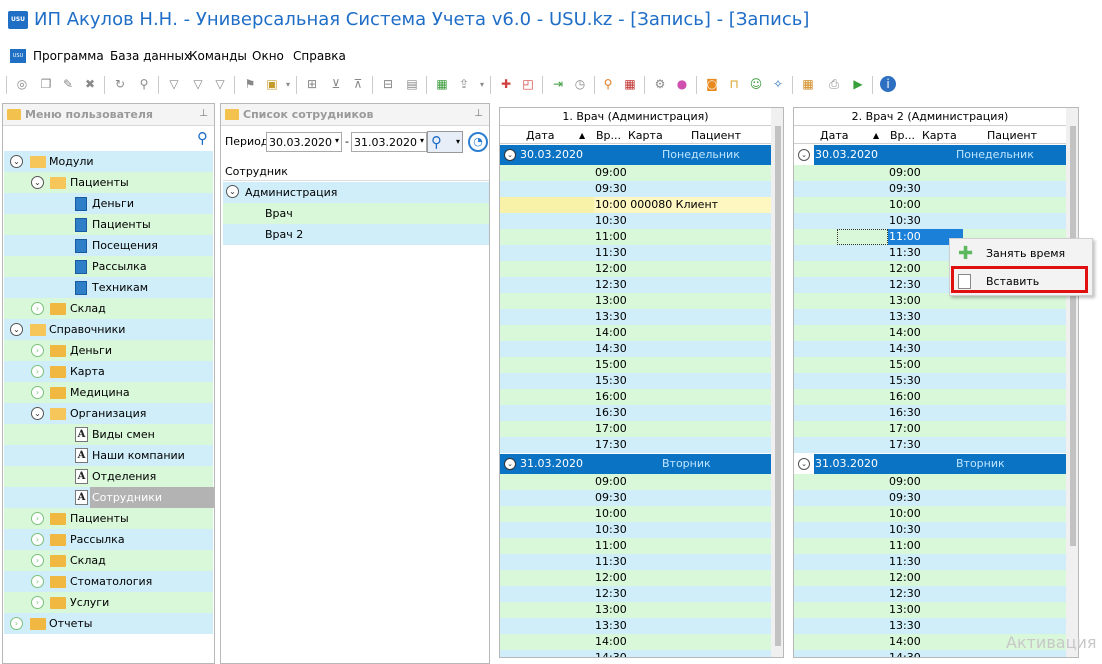  What do you see at coordinates (272, 84) in the screenshot?
I see `image-icon: ▣` at bounding box center [272, 84].